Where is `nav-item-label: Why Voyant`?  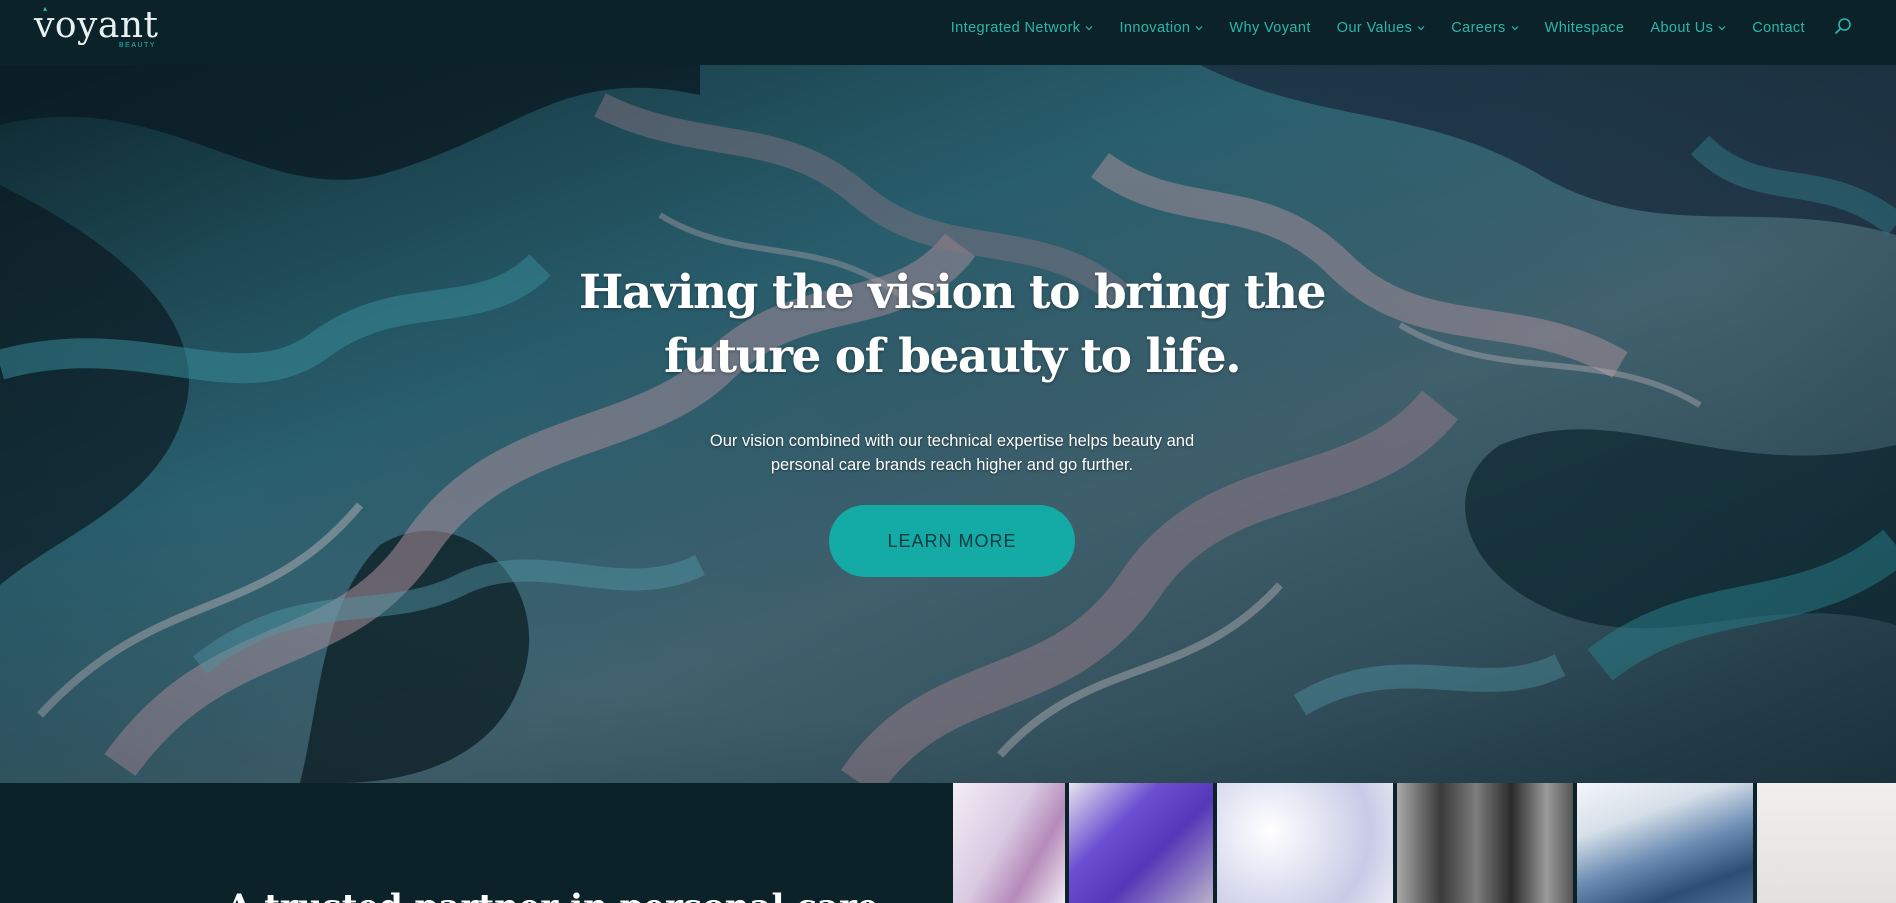
nav-item-label: Why Voyant is located at coordinates (1270, 28).